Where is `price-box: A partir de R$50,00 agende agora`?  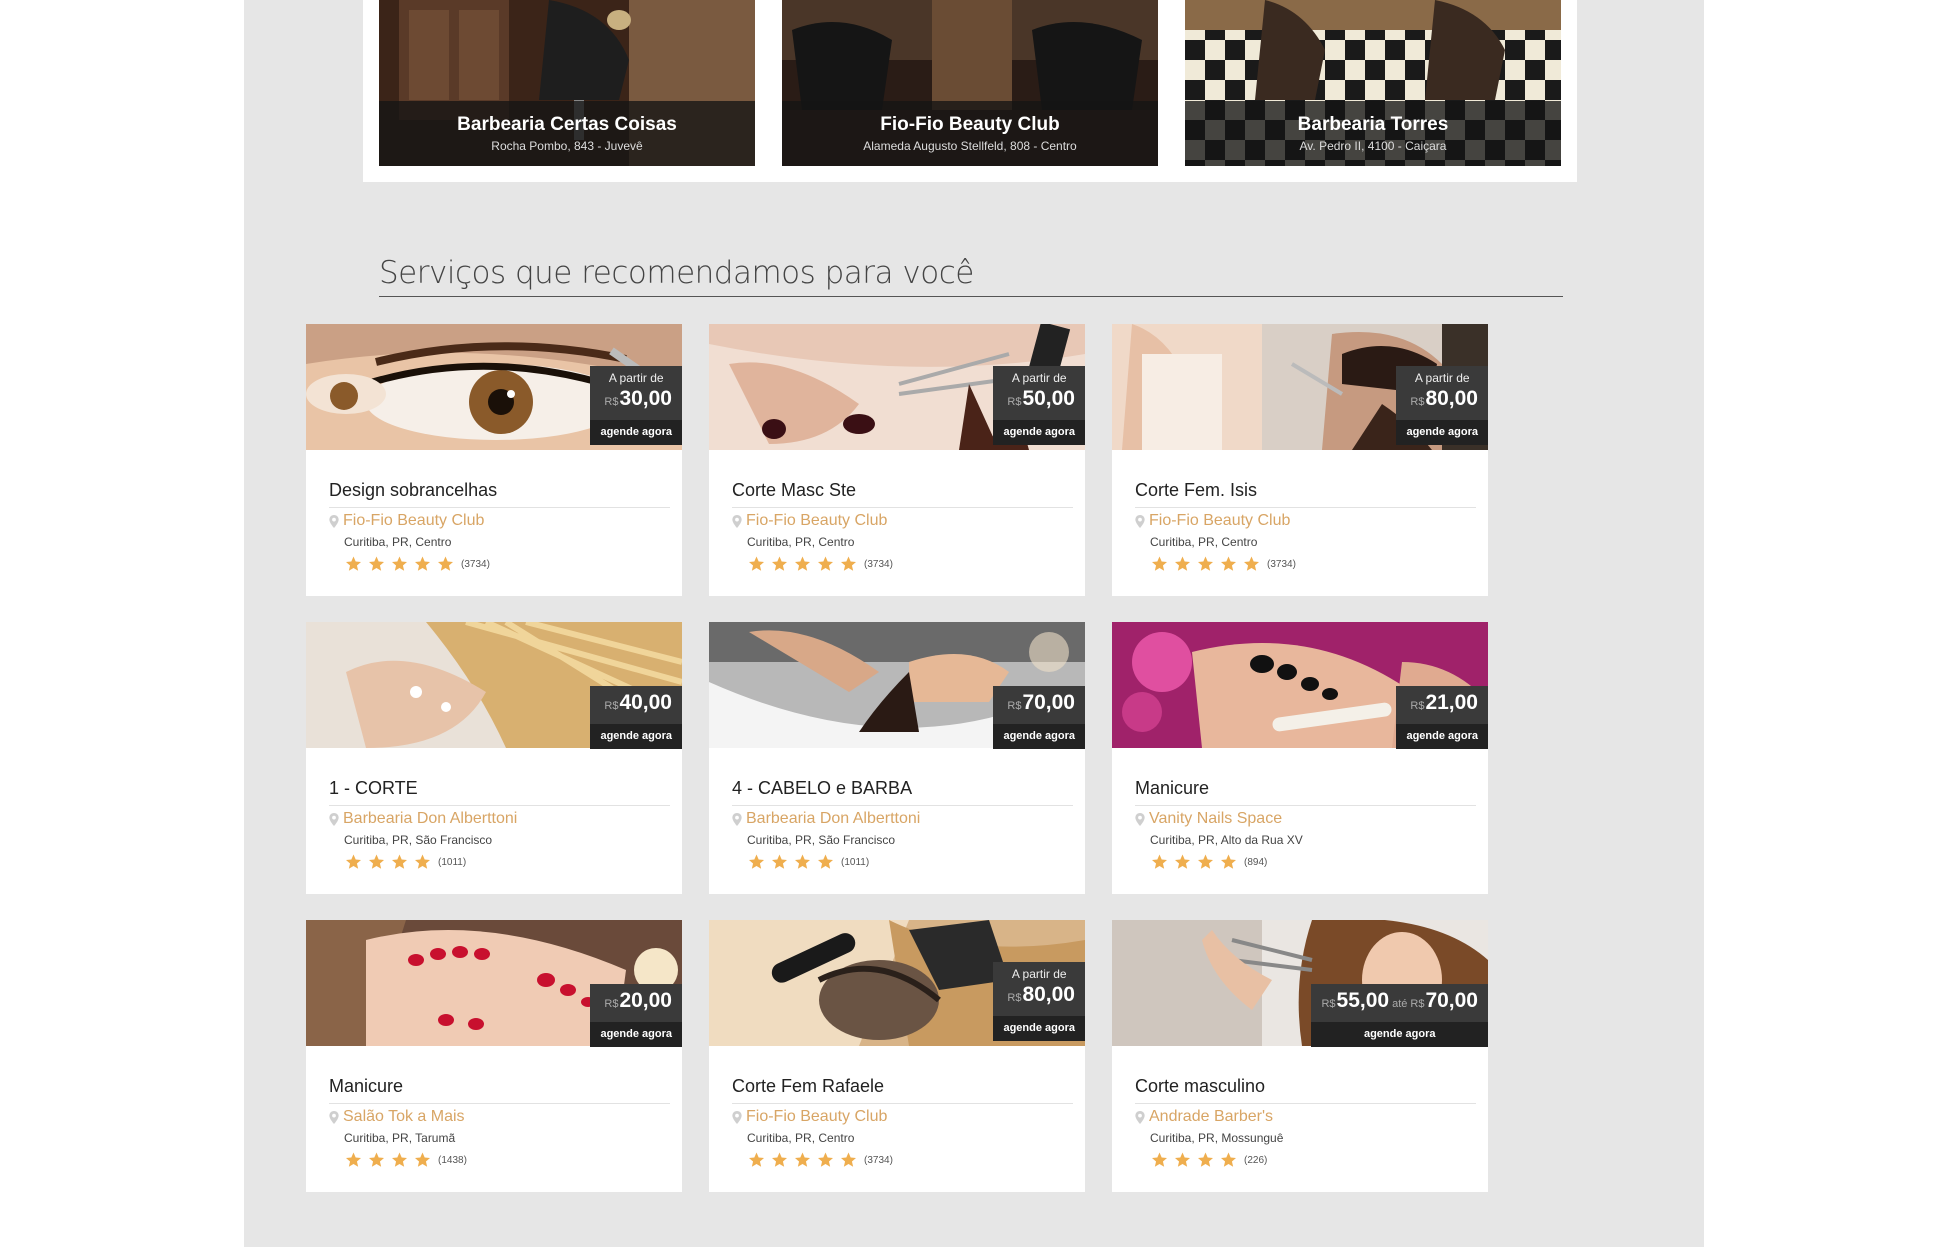
price-box: A partir de R$50,00 agende agora is located at coordinates (1039, 405).